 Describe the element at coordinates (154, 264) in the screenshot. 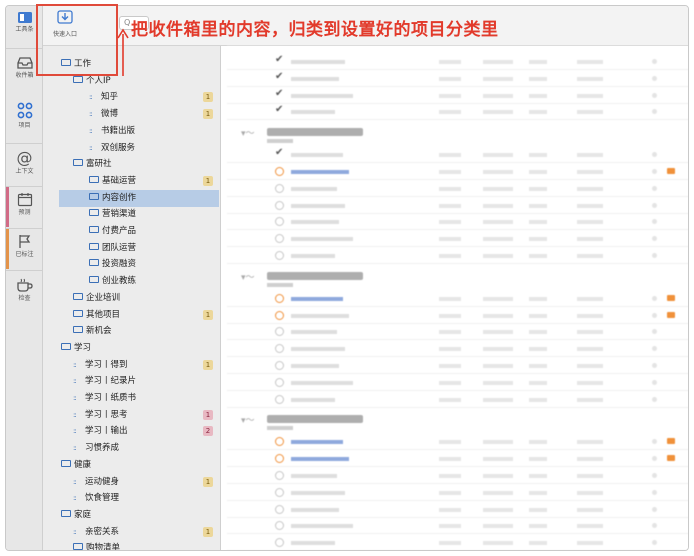

I see `project-item: 投资融资` at that location.